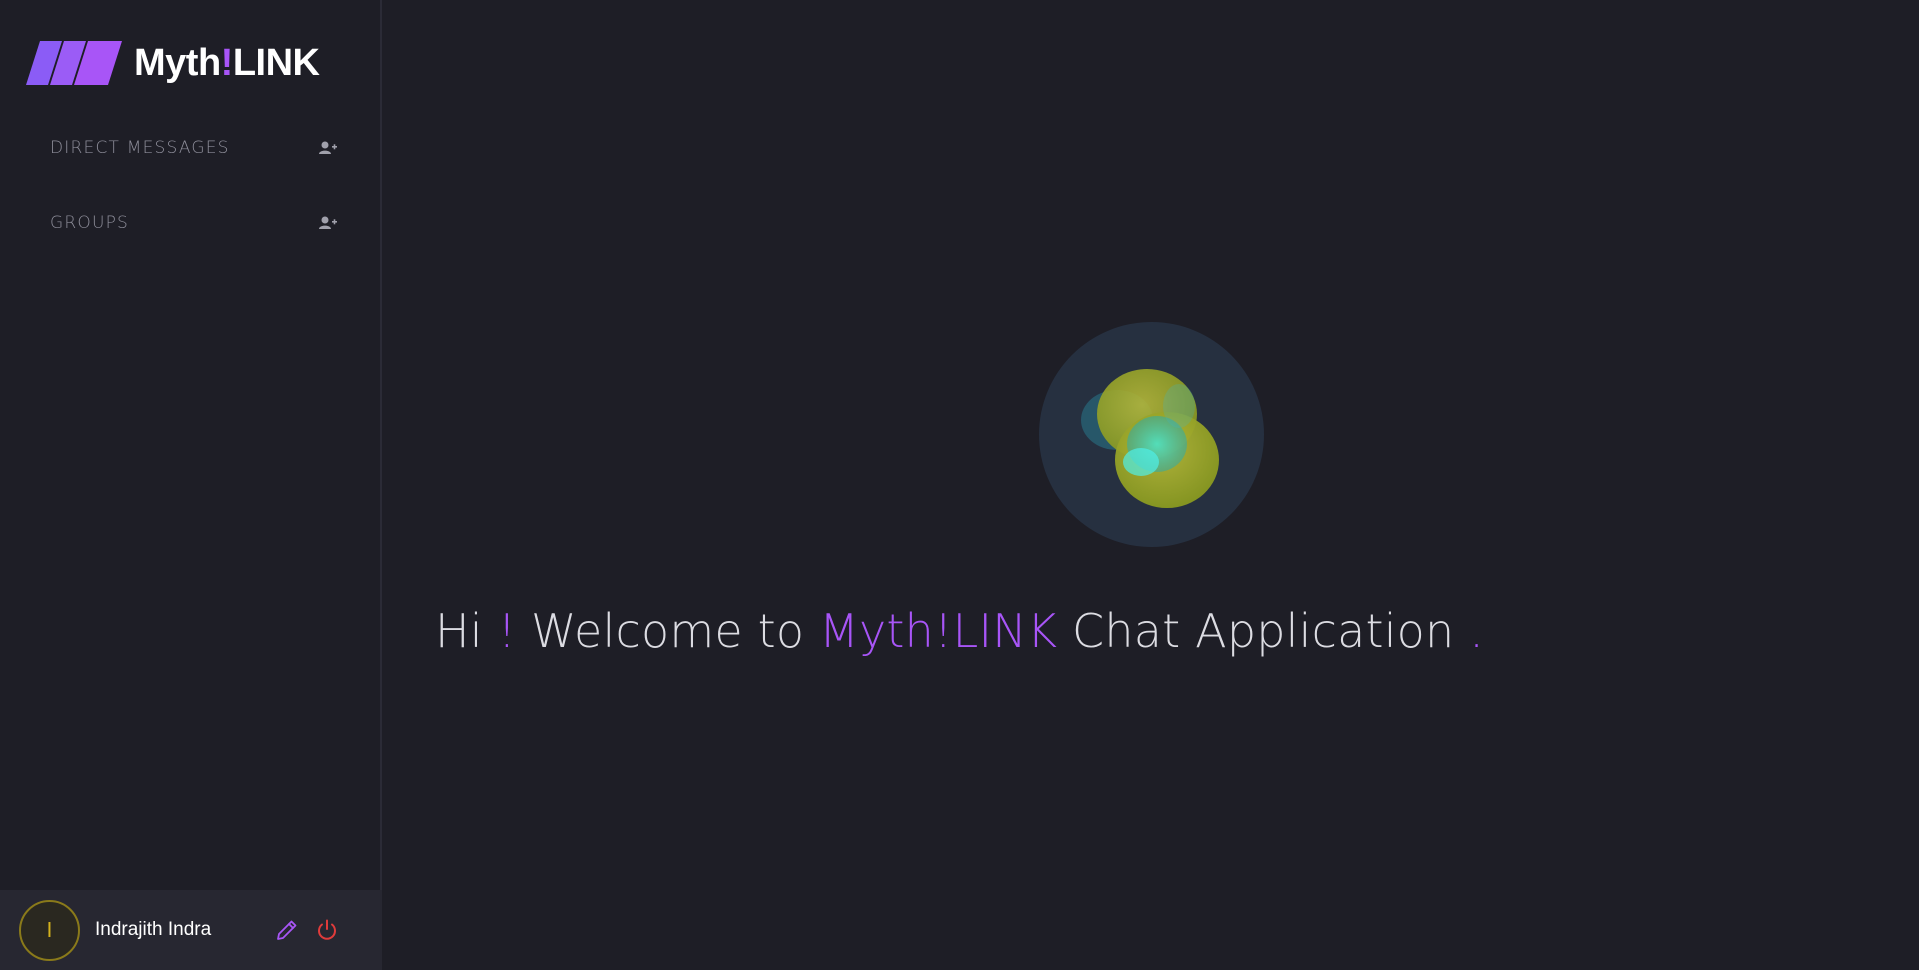 The width and height of the screenshot is (1919, 970). I want to click on power-icon, so click(327, 930).